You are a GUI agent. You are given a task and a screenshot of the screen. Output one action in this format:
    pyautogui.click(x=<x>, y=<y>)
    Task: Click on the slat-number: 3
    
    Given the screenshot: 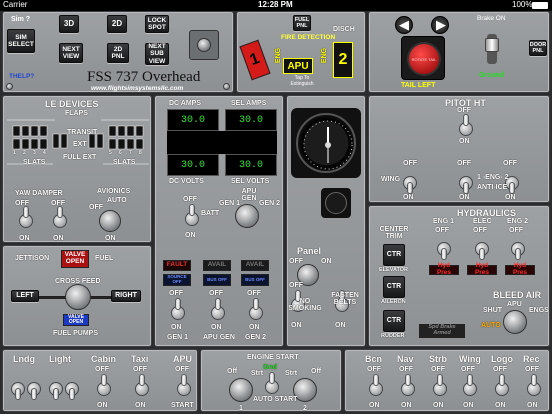 What is the action you would take?
    pyautogui.click(x=34, y=153)
    